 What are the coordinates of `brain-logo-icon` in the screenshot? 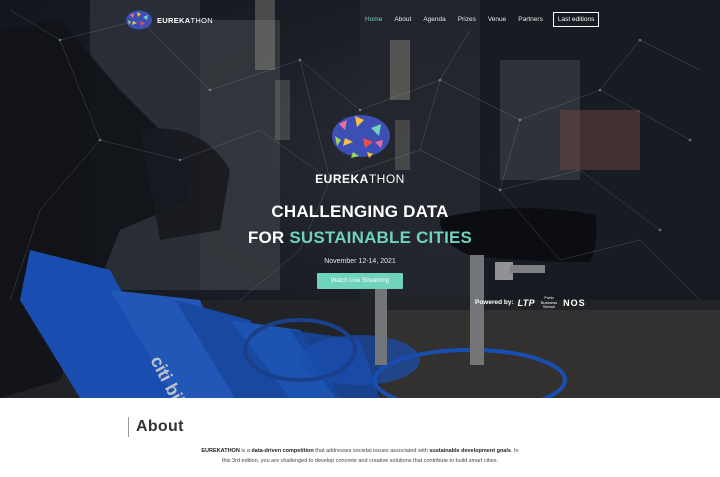 It's located at (139, 20).